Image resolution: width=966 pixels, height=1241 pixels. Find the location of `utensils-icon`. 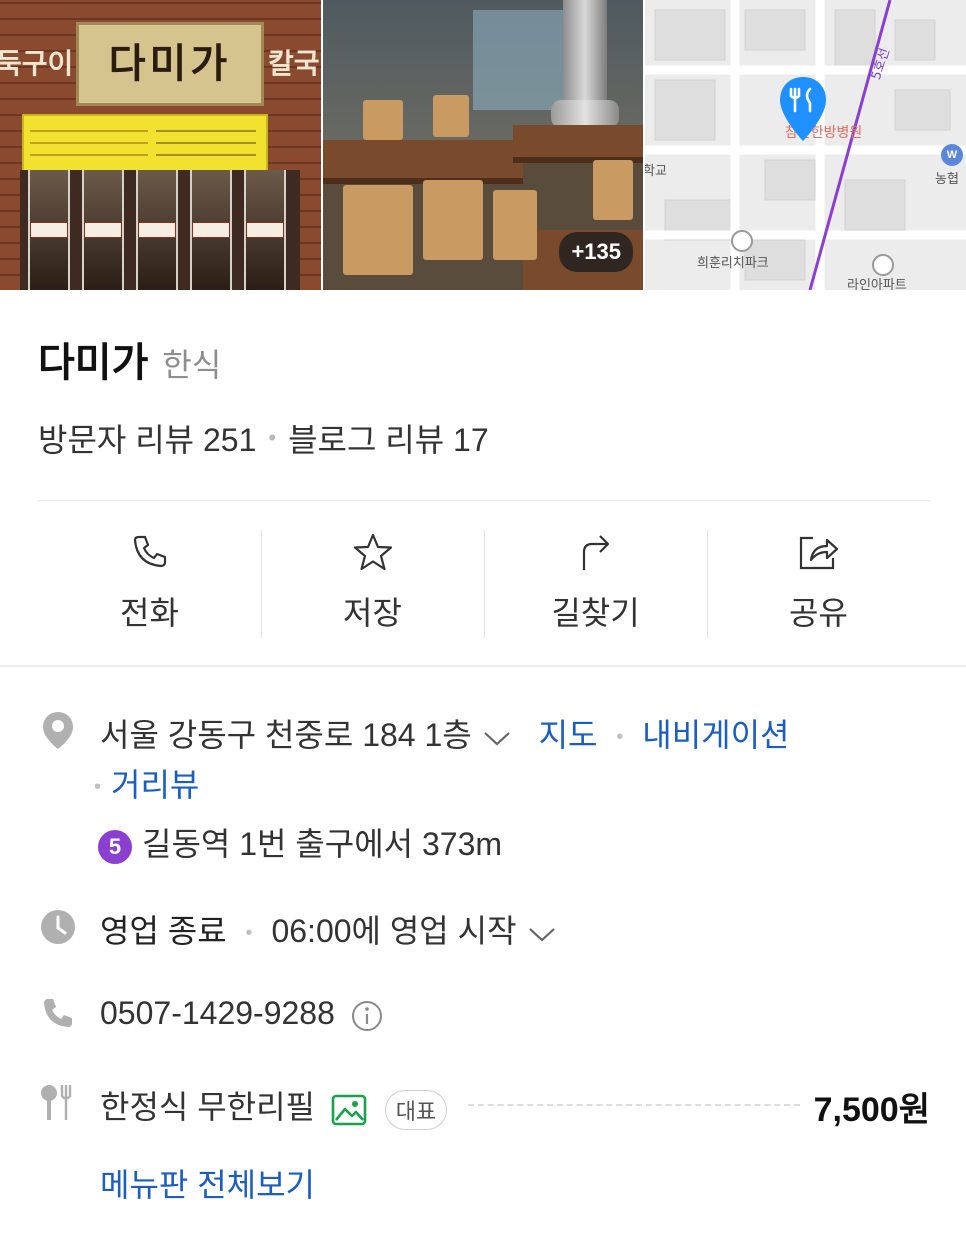

utensils-icon is located at coordinates (58, 1102).